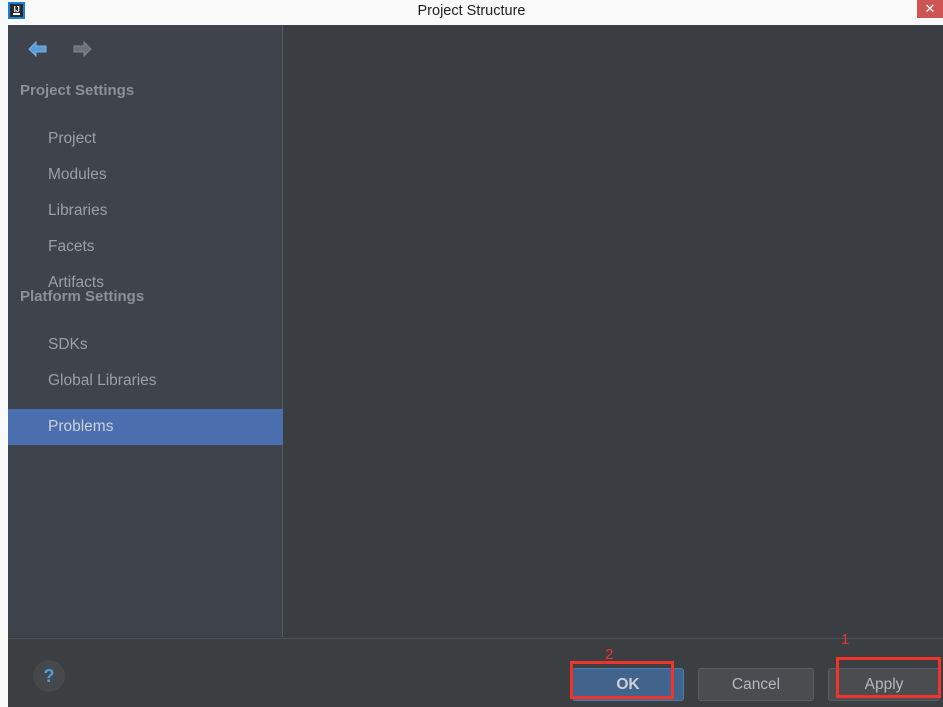 The height and width of the screenshot is (707, 943). Describe the element at coordinates (475, 672) in the screenshot. I see `dialog-footer: ? OK Cancel Apply` at that location.